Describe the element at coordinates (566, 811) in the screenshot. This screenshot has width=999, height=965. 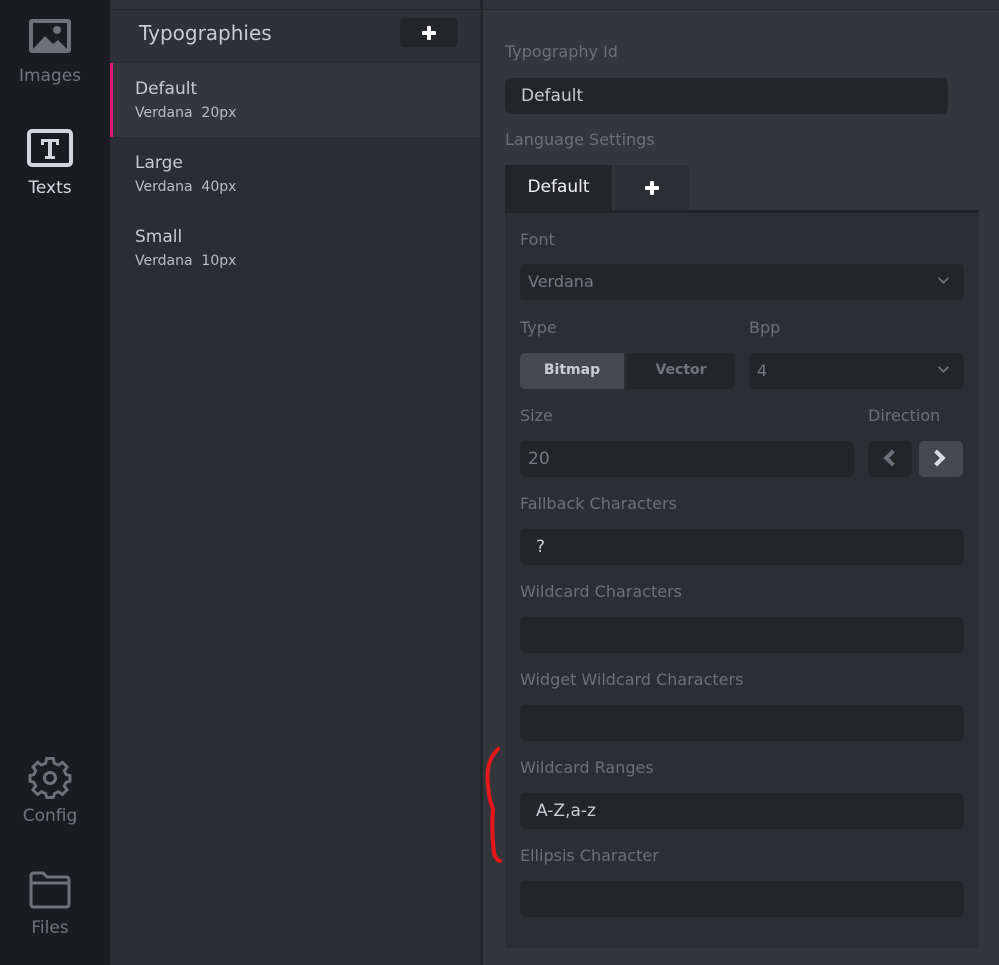
I see `wildcard-ranges-value: A-Z,a-z` at that location.